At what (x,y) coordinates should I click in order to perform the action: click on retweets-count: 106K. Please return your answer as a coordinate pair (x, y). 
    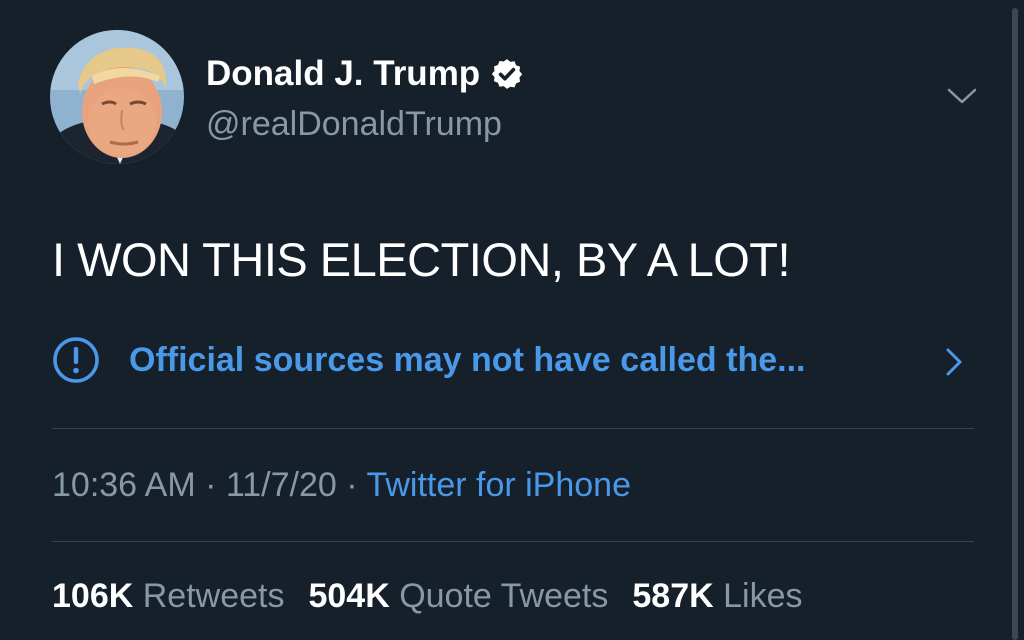
    Looking at the image, I should click on (93, 596).